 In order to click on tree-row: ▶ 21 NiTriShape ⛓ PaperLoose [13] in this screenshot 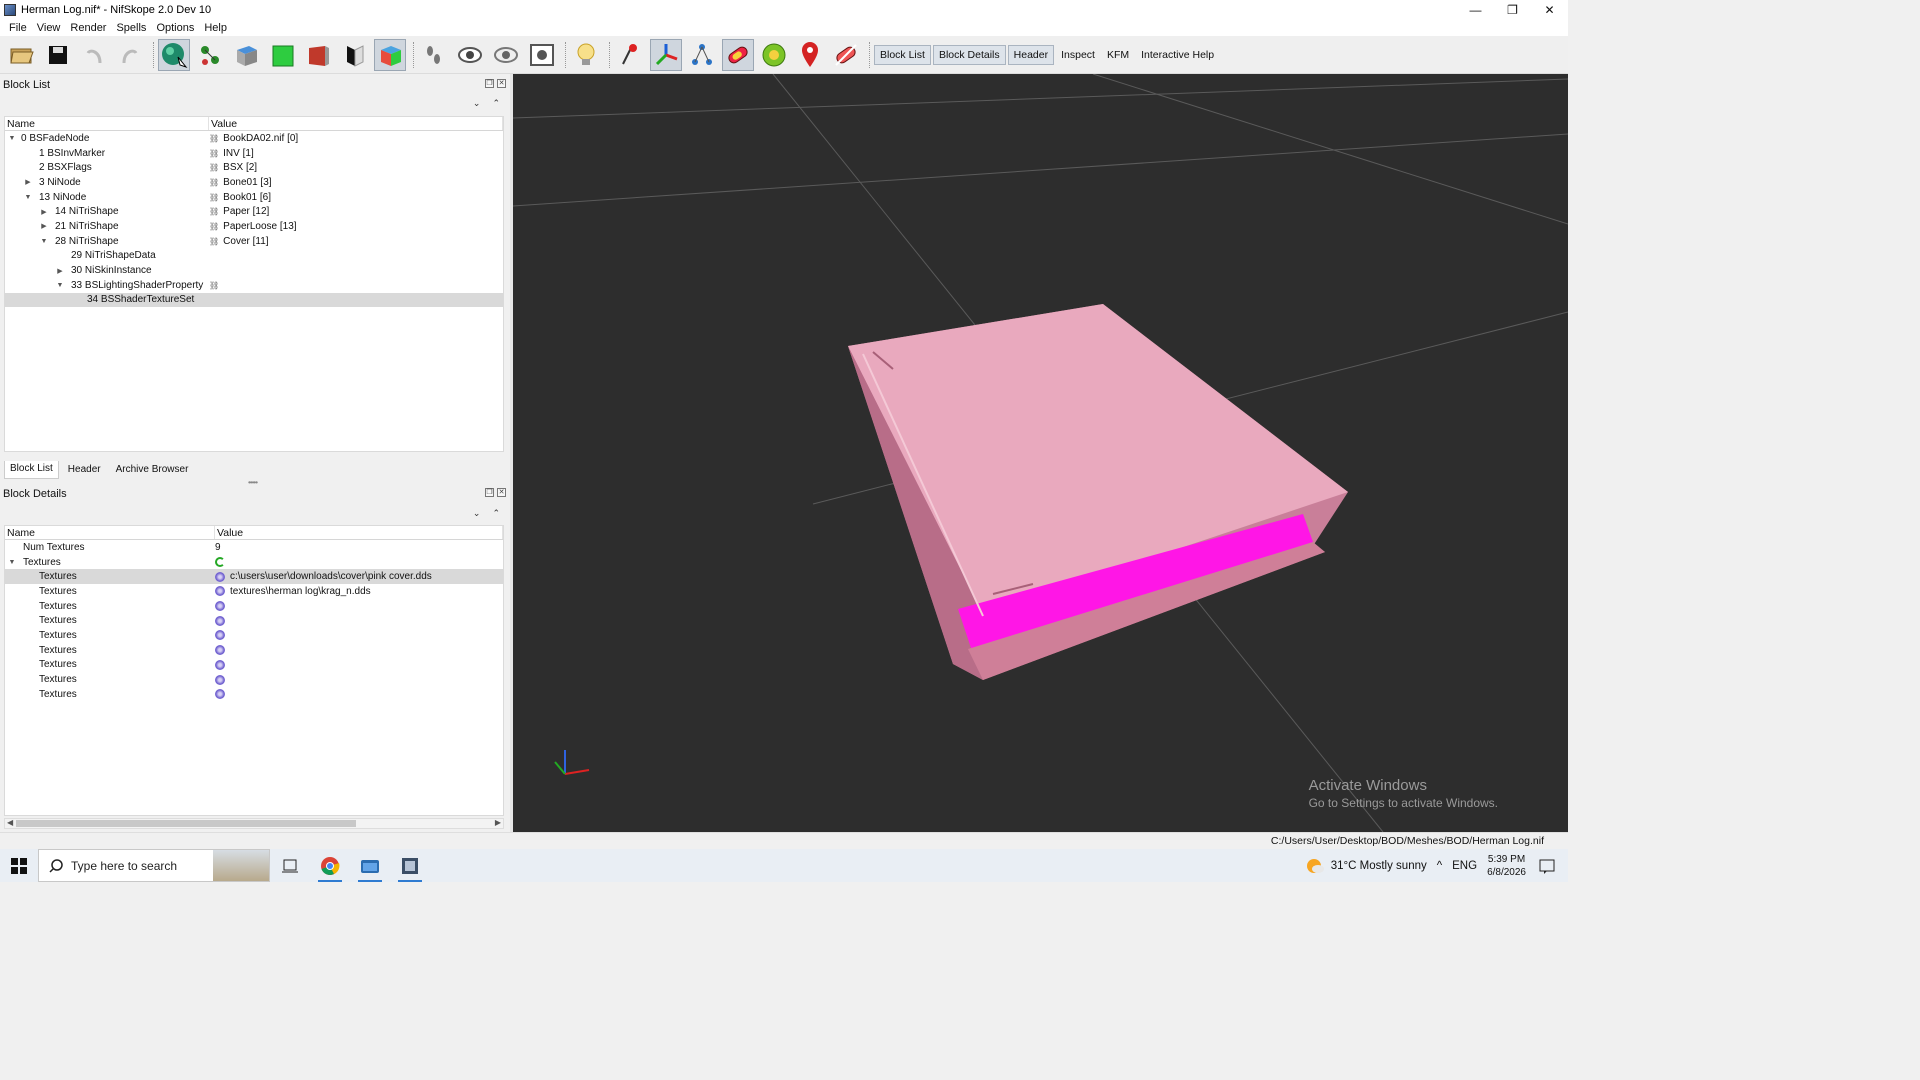, I will do `click(254, 226)`.